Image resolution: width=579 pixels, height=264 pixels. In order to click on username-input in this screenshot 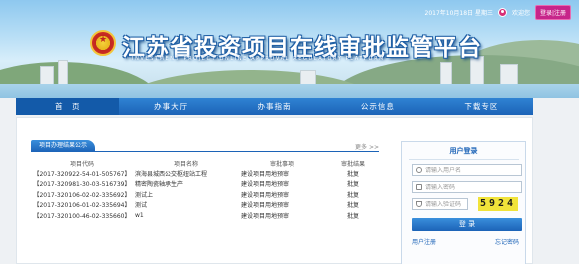, I will do `click(470, 170)`.